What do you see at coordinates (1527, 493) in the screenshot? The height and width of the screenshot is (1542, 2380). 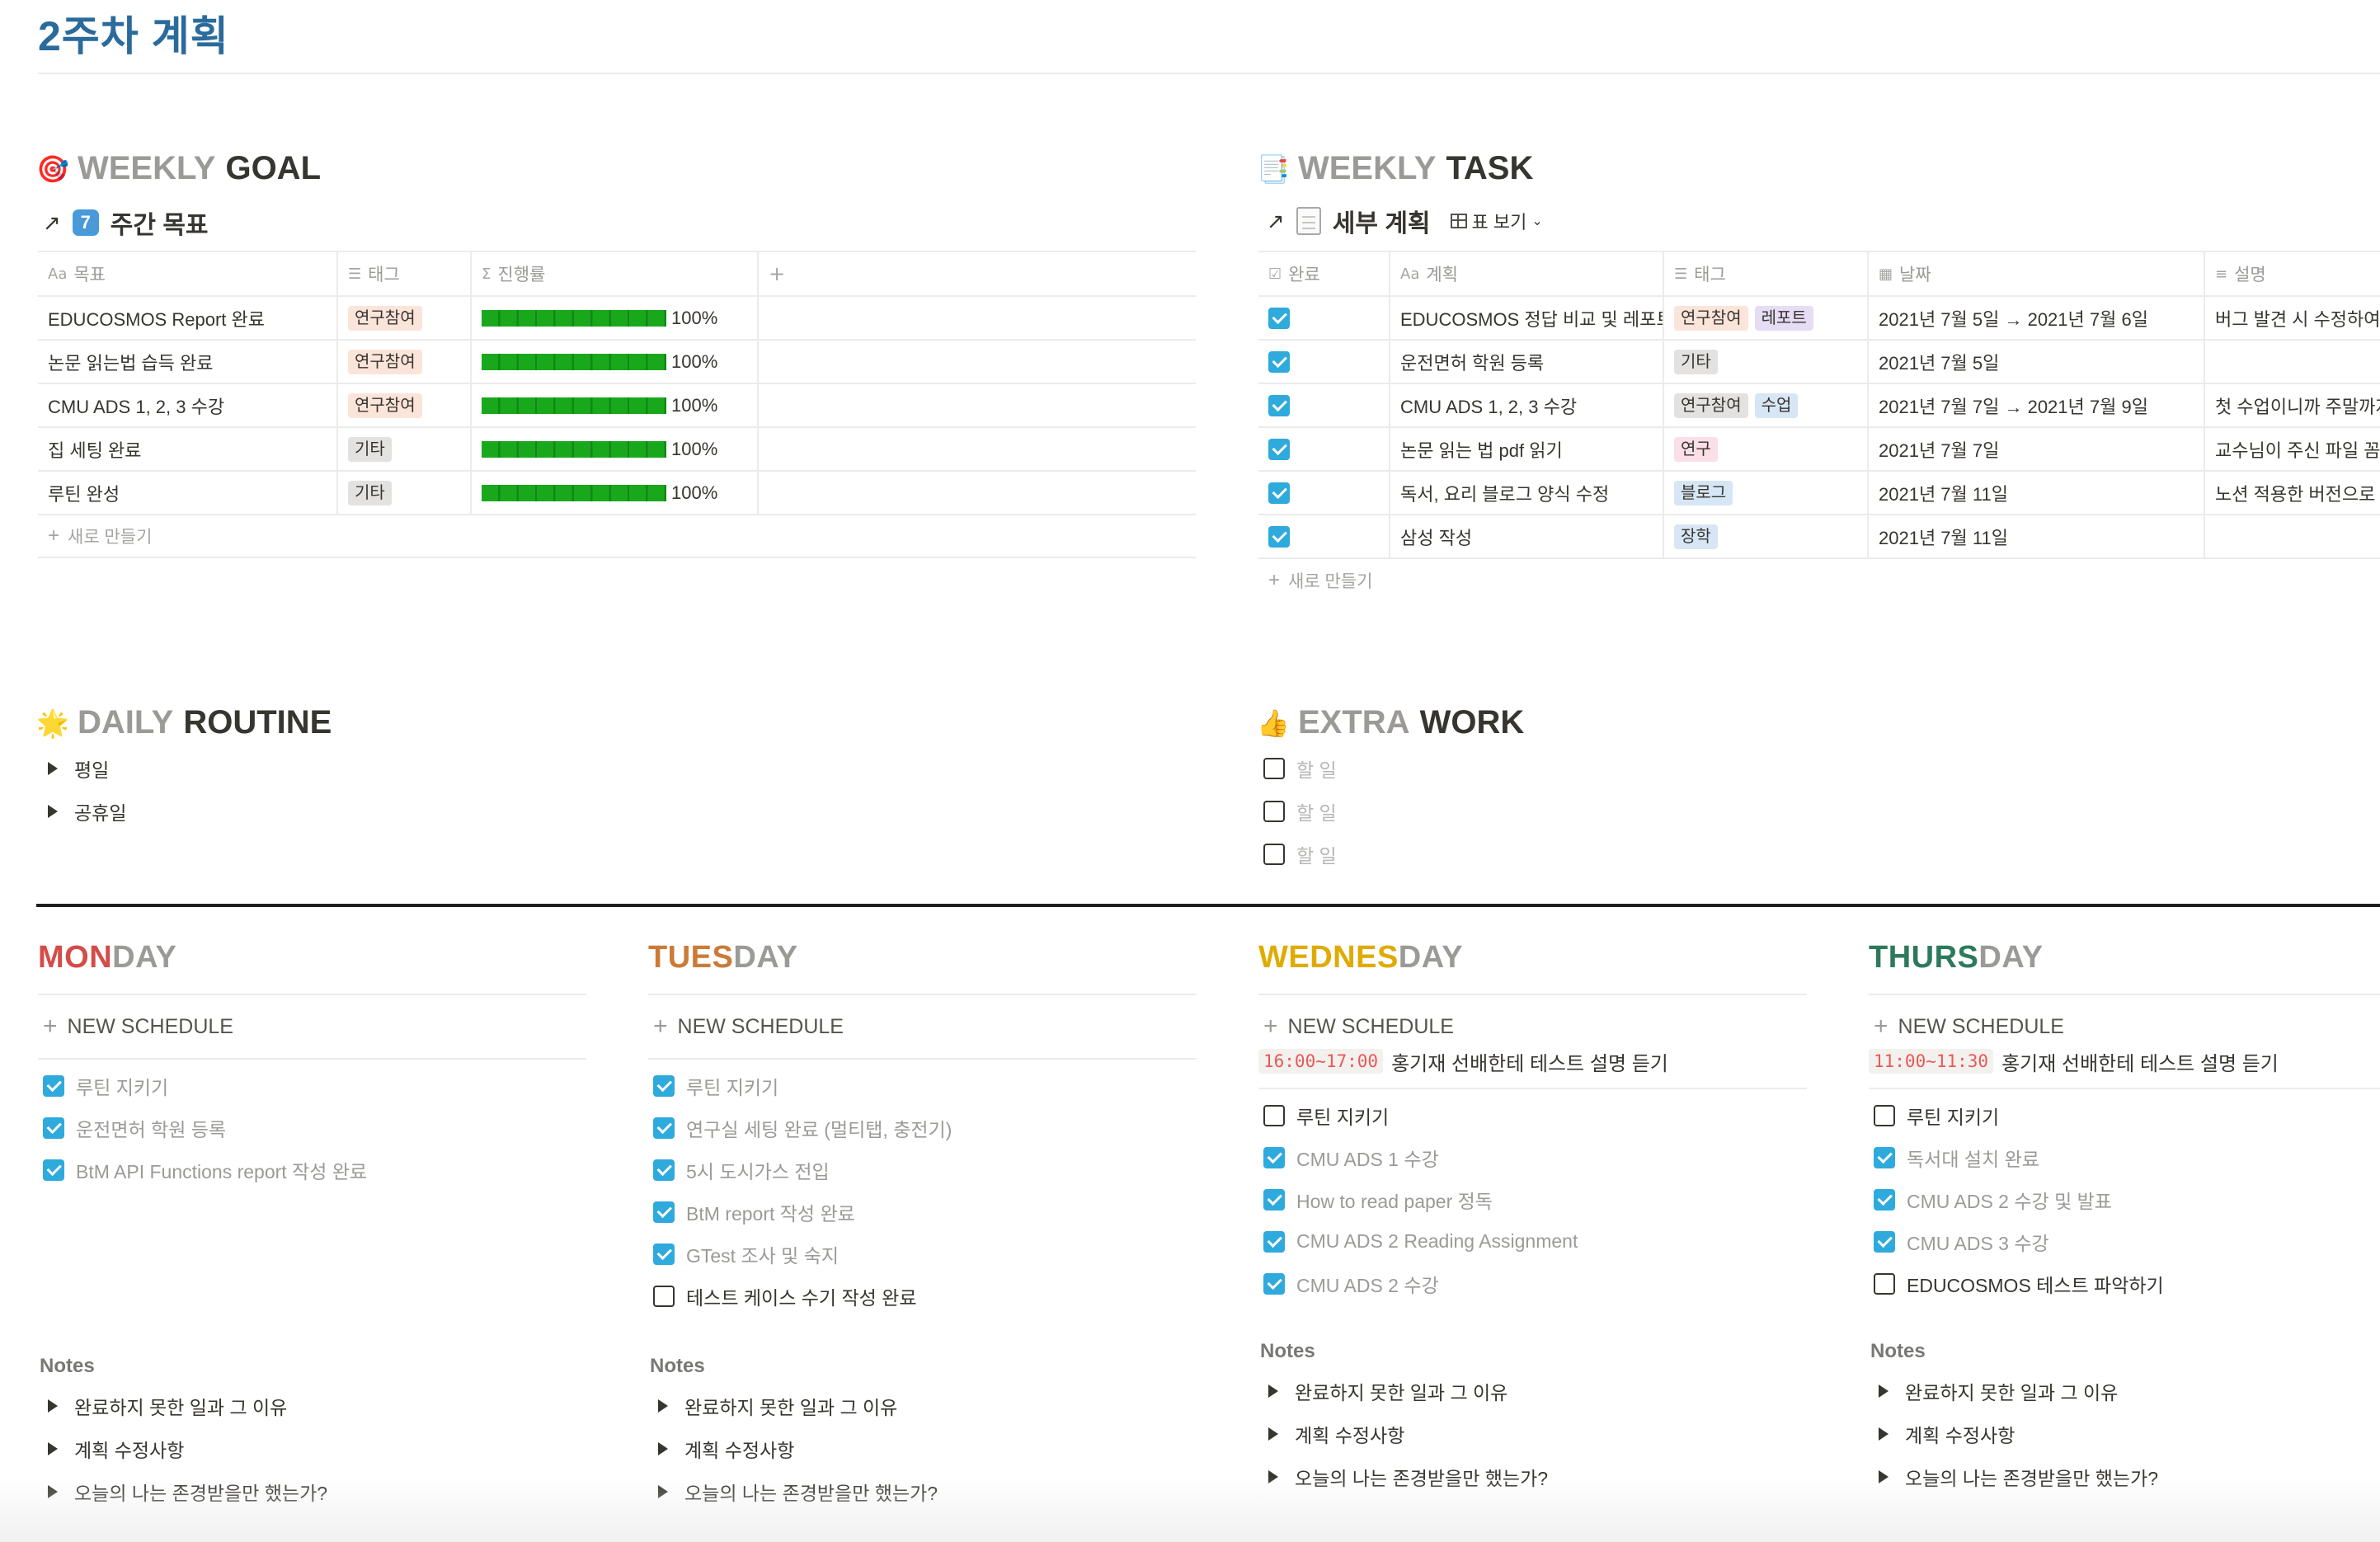 I see `plan-cell: 독서, 요리 블로그 양식 수정` at bounding box center [1527, 493].